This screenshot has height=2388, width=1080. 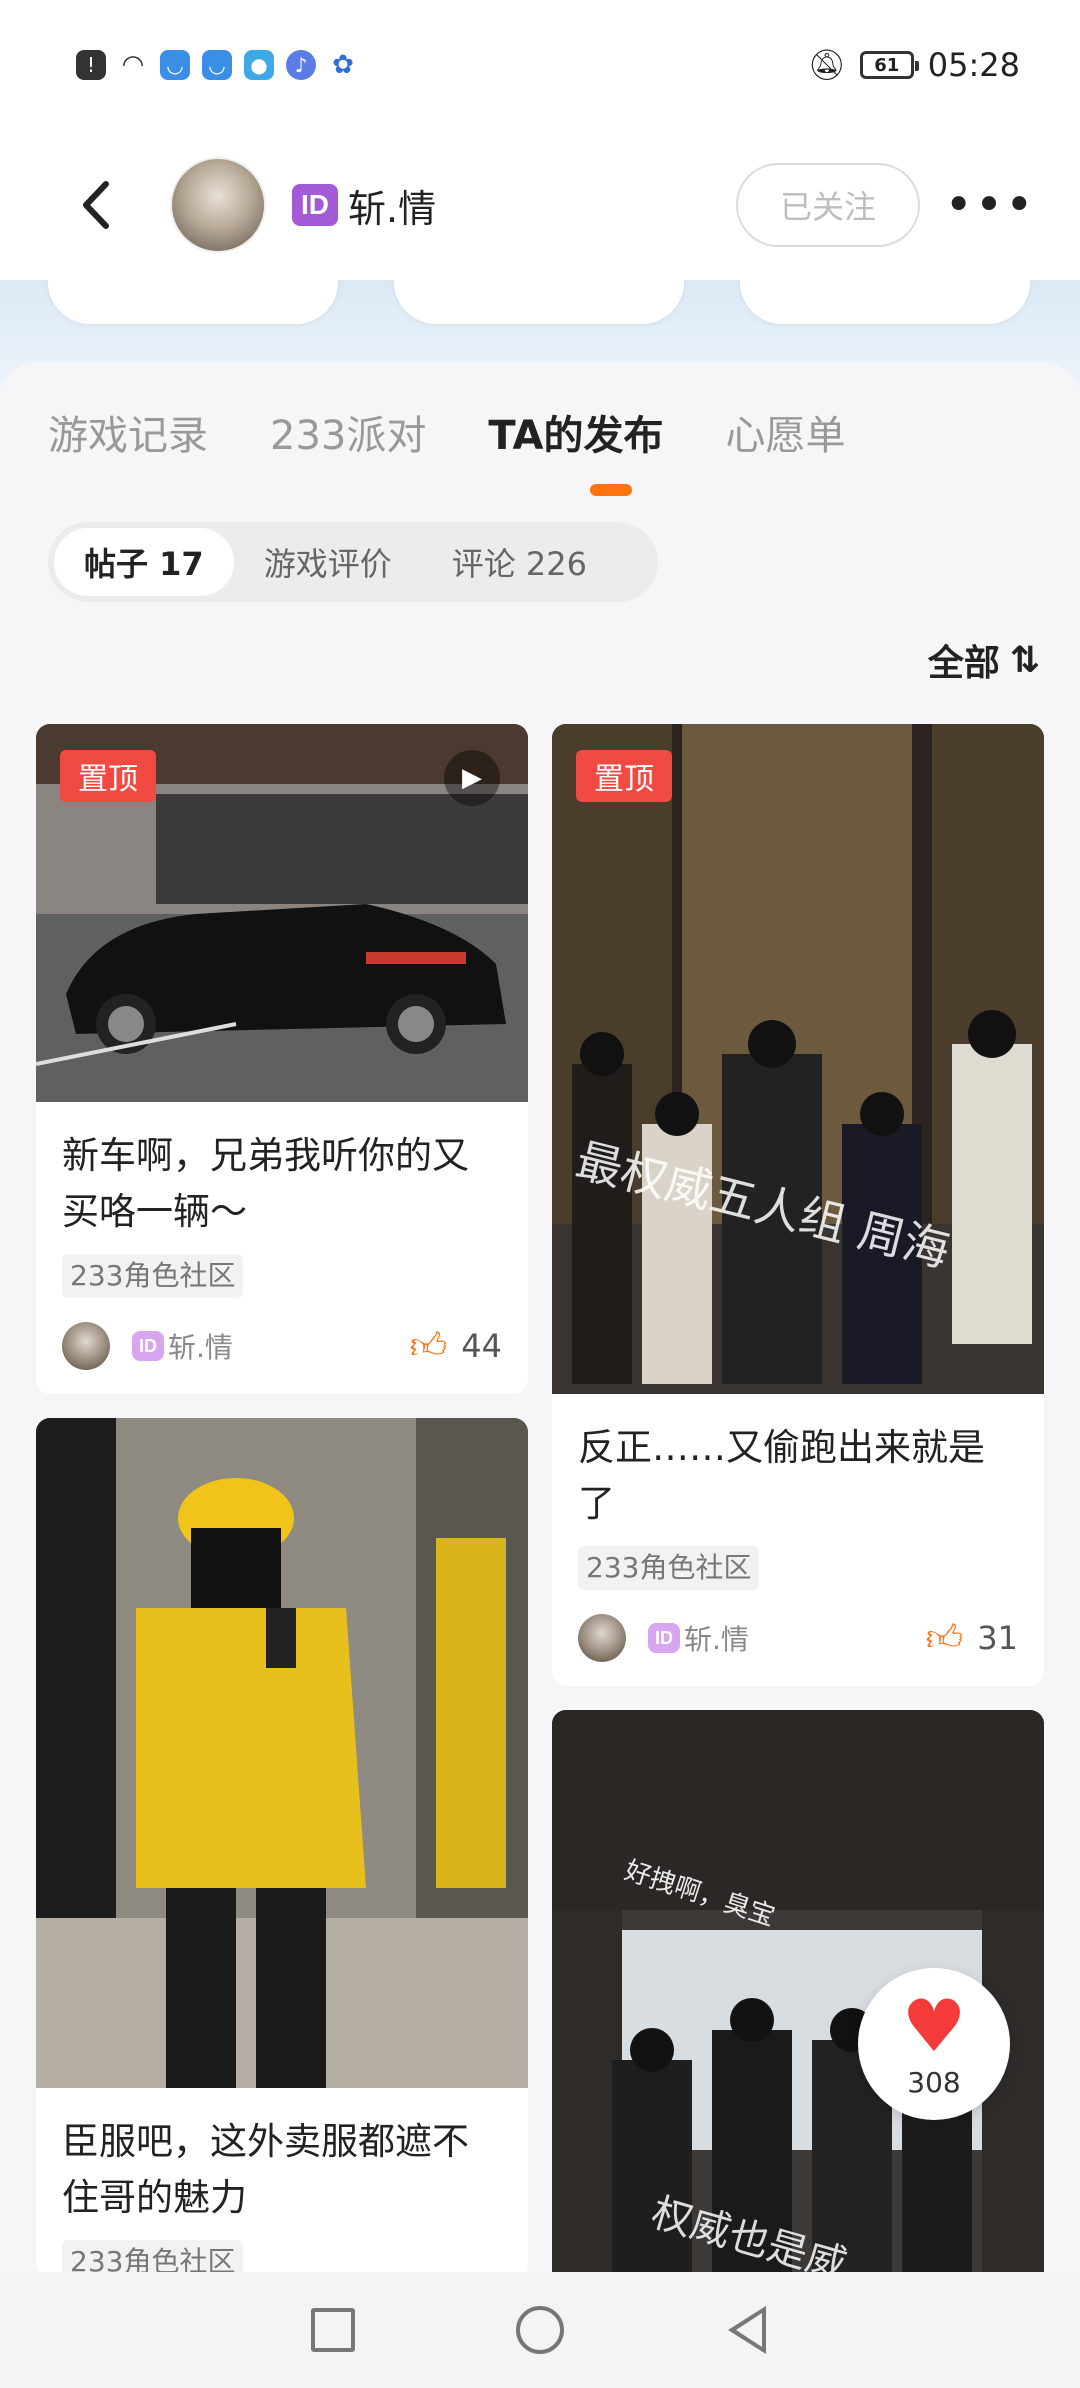 I want to click on username: 斩.情, so click(x=392, y=208).